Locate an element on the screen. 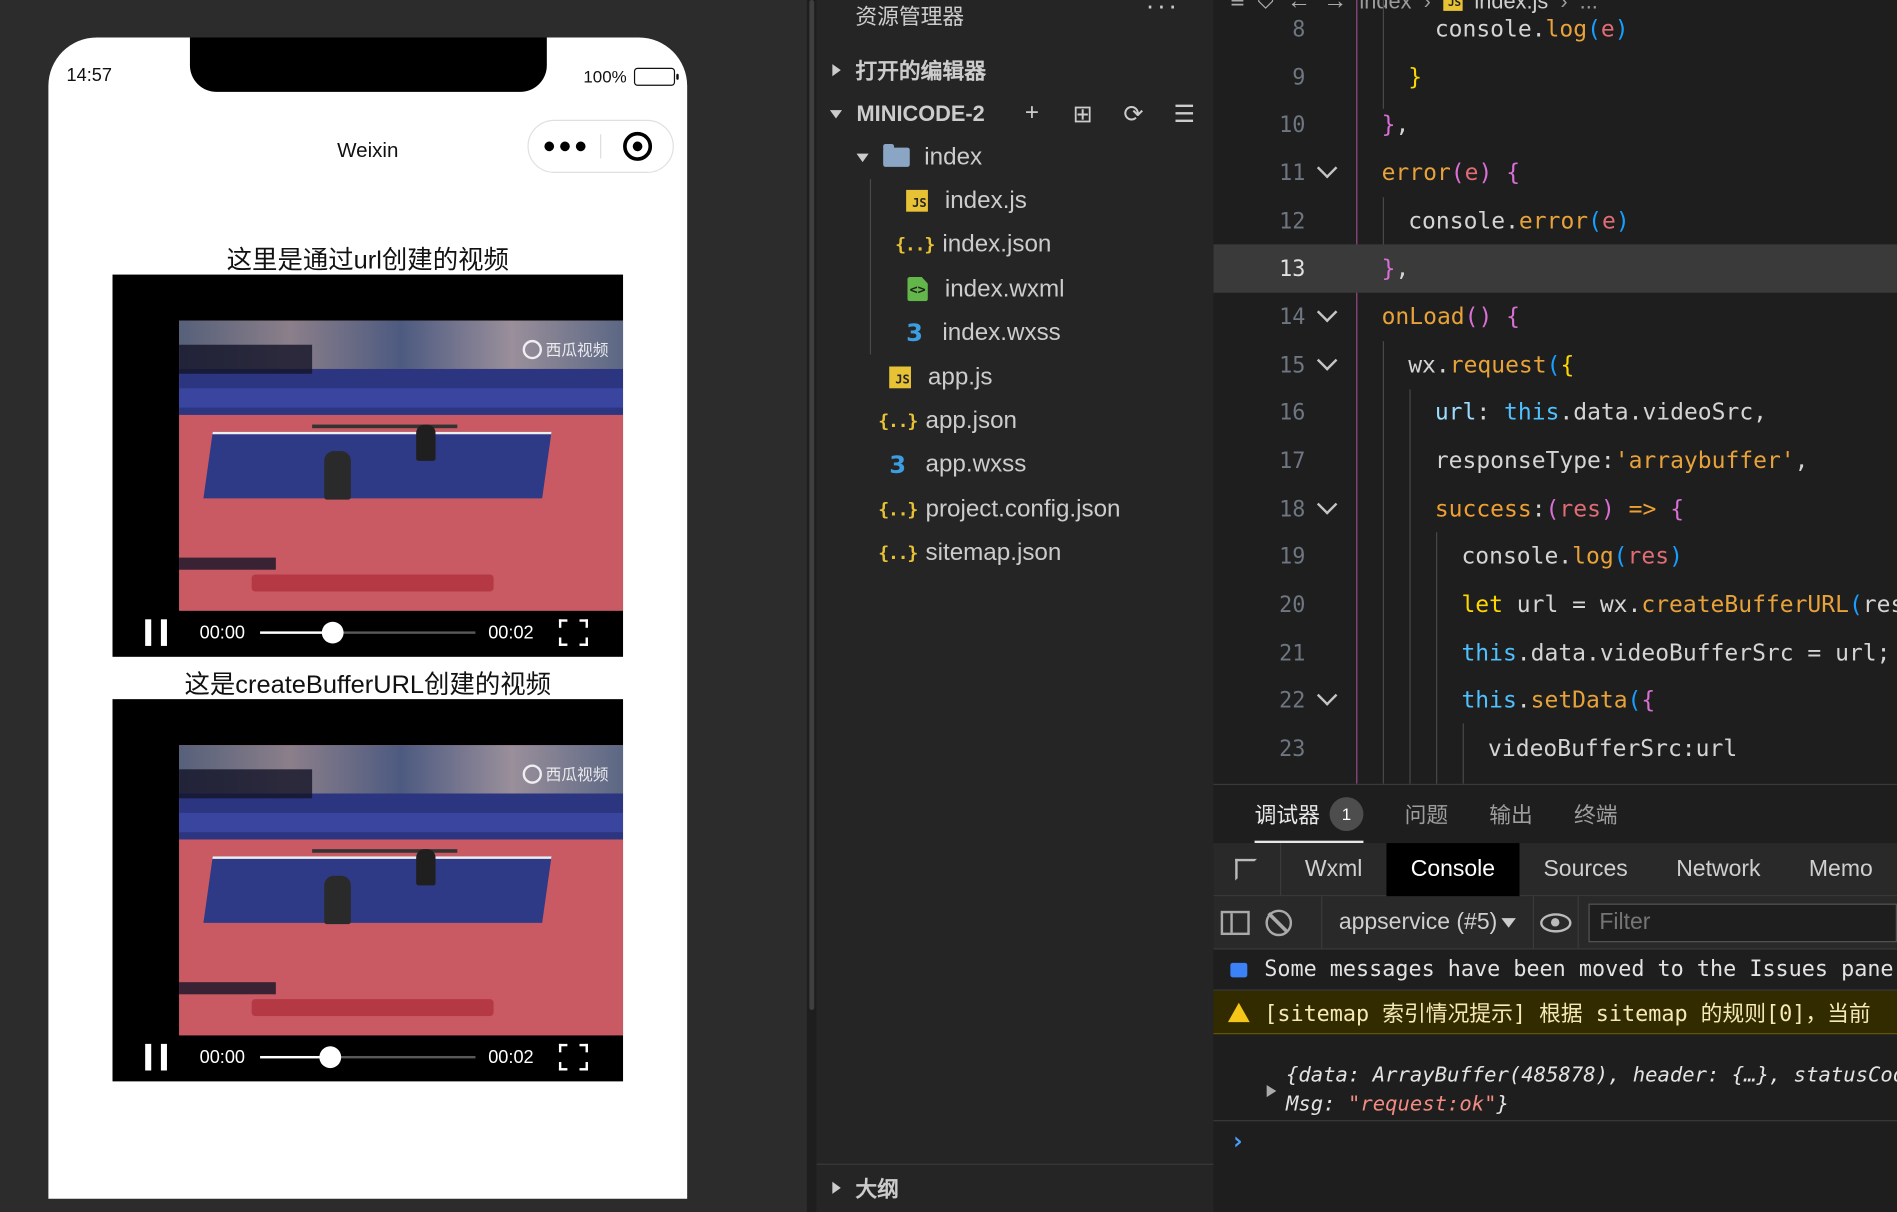 This screenshot has height=1212, width=1897. dropdown-arrow-icon is located at coordinates (1508, 922).